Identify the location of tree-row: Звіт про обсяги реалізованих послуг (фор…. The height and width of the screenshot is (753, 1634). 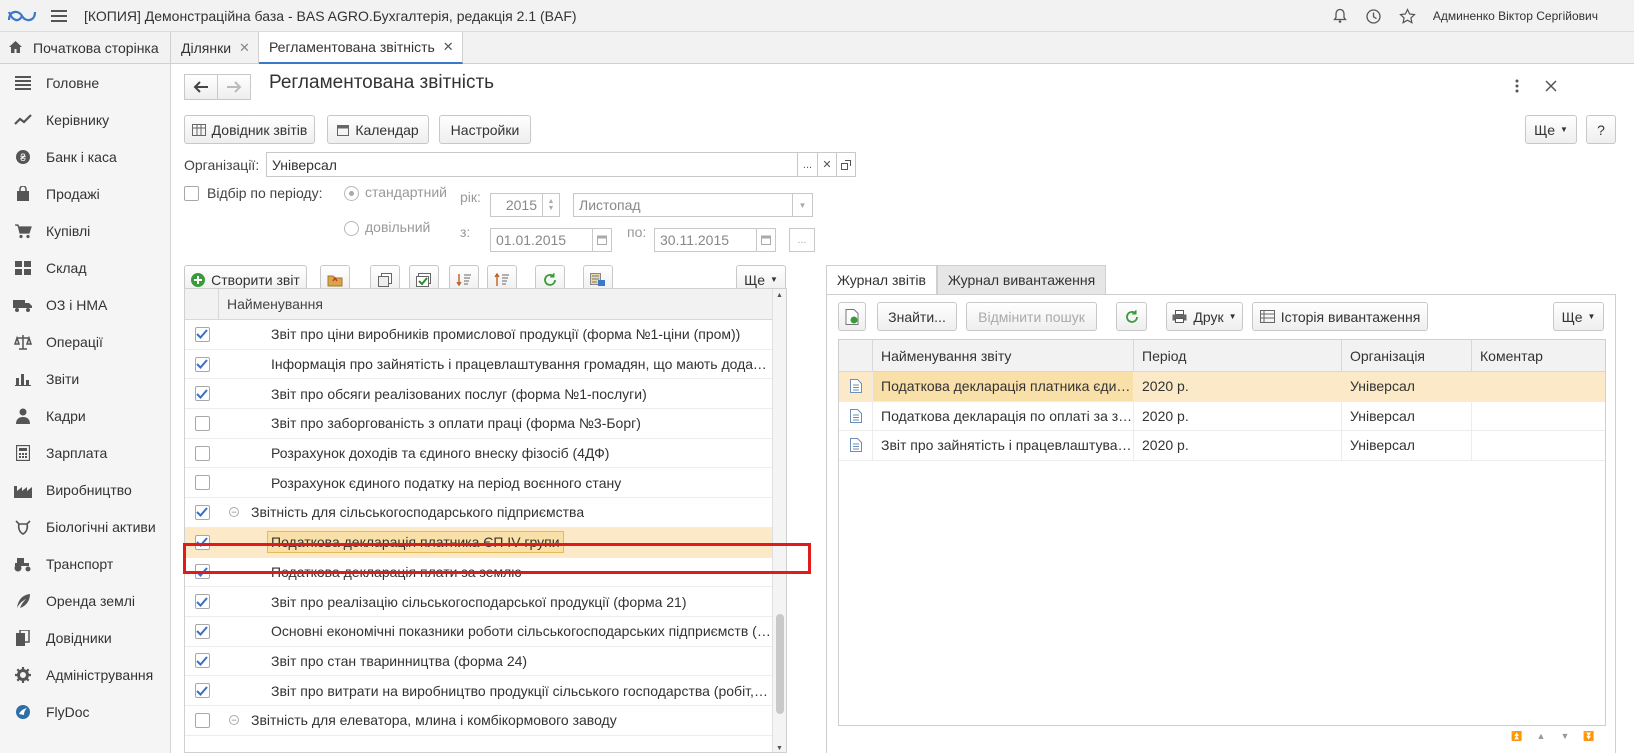
(485, 394).